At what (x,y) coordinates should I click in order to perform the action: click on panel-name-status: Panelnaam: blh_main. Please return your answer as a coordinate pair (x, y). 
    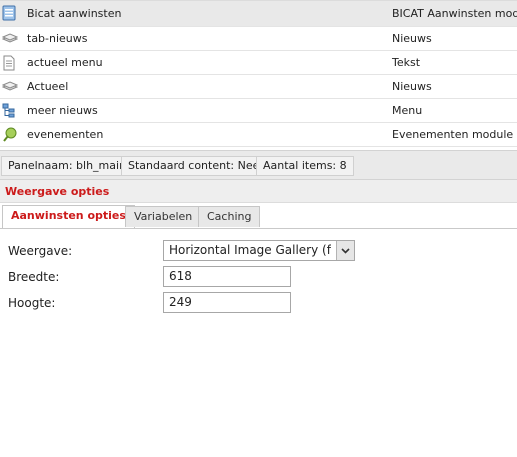
    Looking at the image, I should click on (67, 166).